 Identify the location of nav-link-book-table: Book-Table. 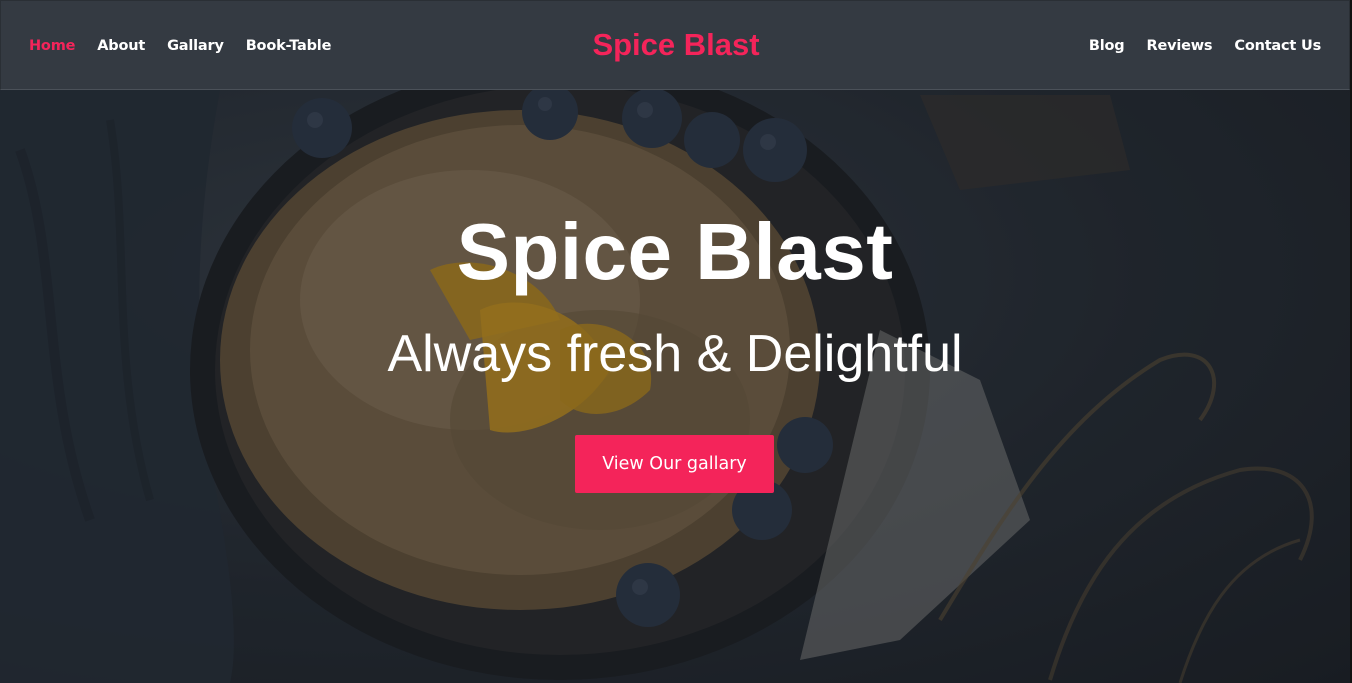
(289, 46).